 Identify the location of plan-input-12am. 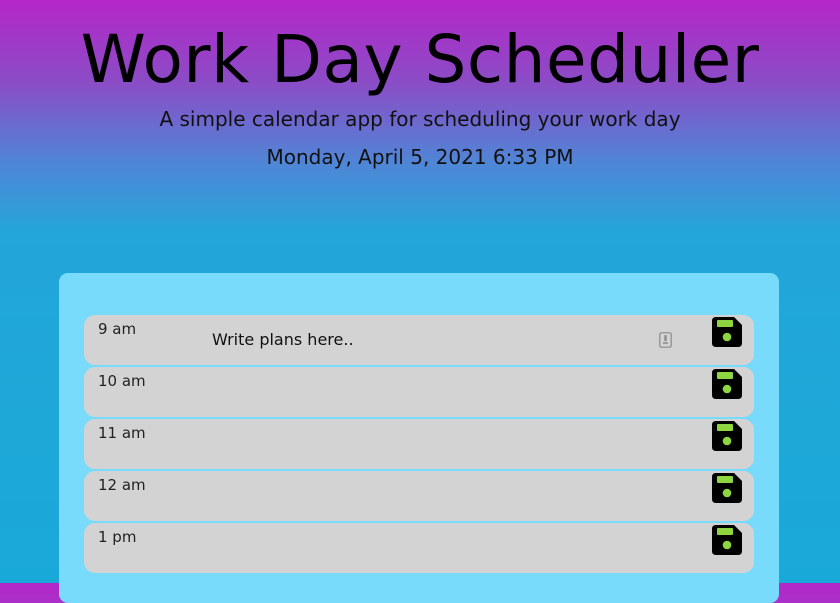
(442, 496).